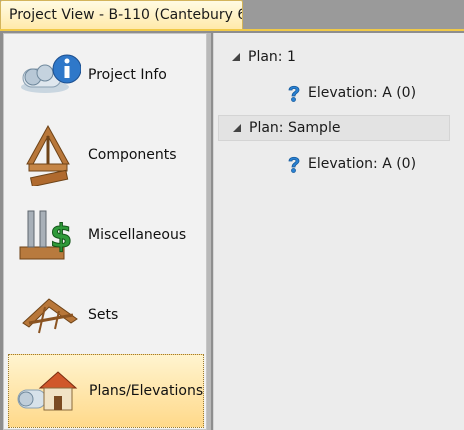  What do you see at coordinates (48, 155) in the screenshot?
I see `components-truss-icon` at bounding box center [48, 155].